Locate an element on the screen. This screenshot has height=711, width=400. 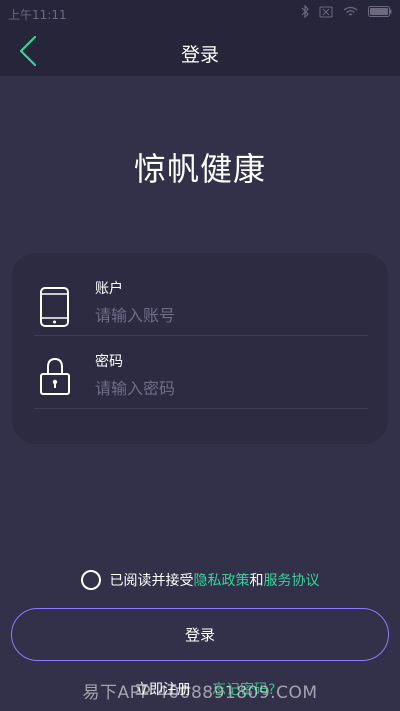
agreement-and: 和 is located at coordinates (256, 581).